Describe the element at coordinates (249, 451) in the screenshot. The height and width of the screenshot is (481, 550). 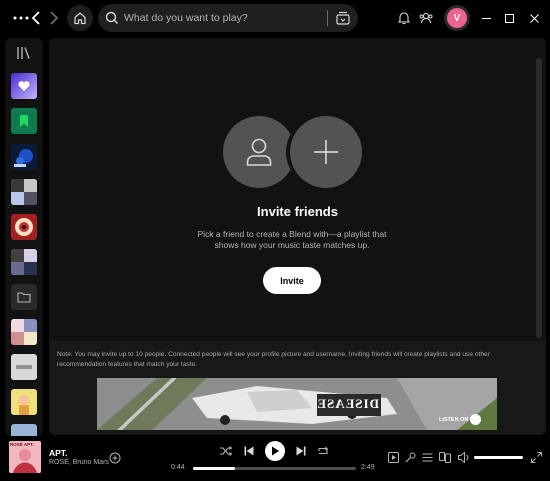
I see `previous-track-icon` at that location.